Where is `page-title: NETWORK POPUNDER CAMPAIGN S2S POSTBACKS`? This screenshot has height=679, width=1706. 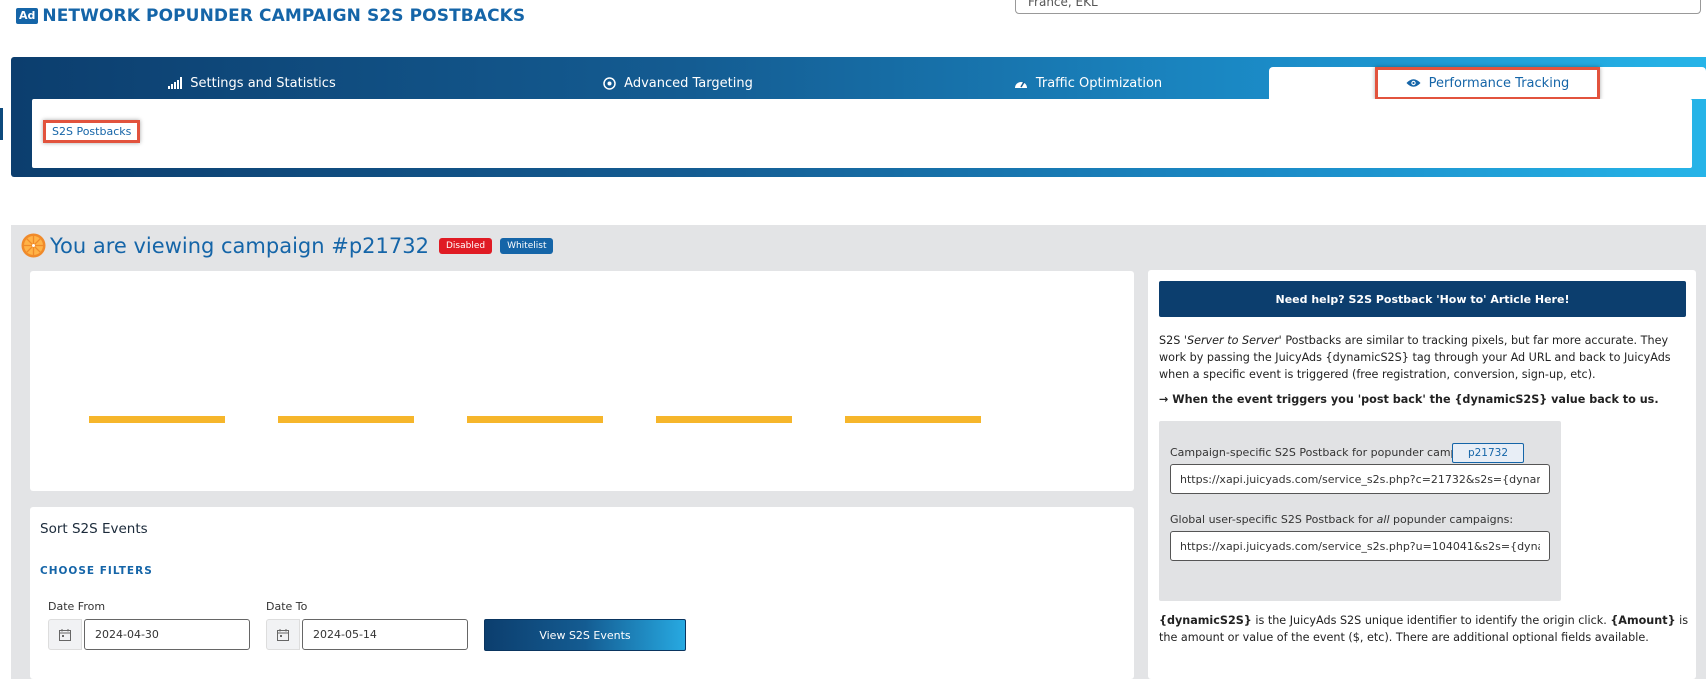
page-title: NETWORK POPUNDER CAMPAIGN S2S POSTBACKS is located at coordinates (284, 16).